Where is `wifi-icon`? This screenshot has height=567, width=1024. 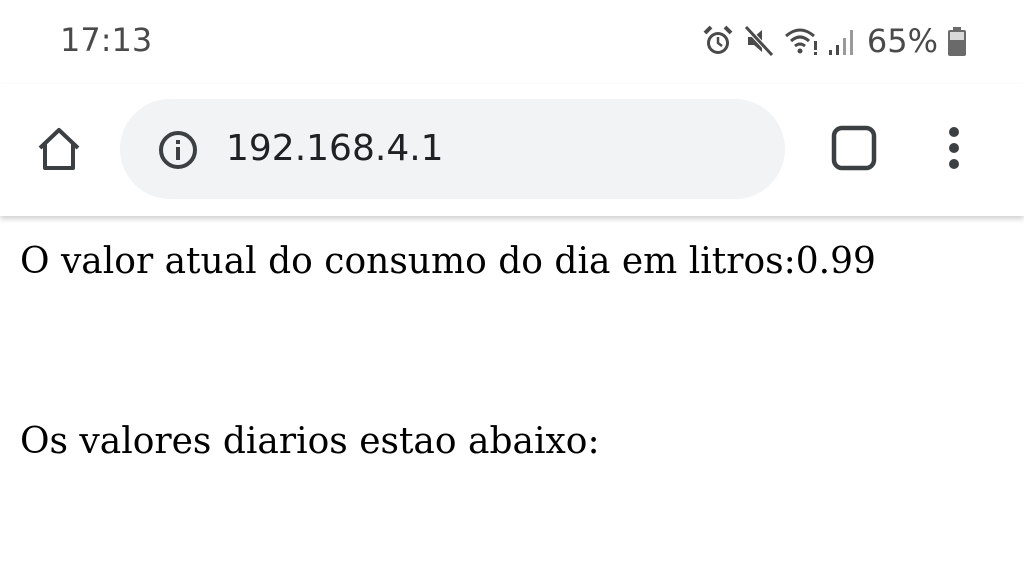
wifi-icon is located at coordinates (801, 41).